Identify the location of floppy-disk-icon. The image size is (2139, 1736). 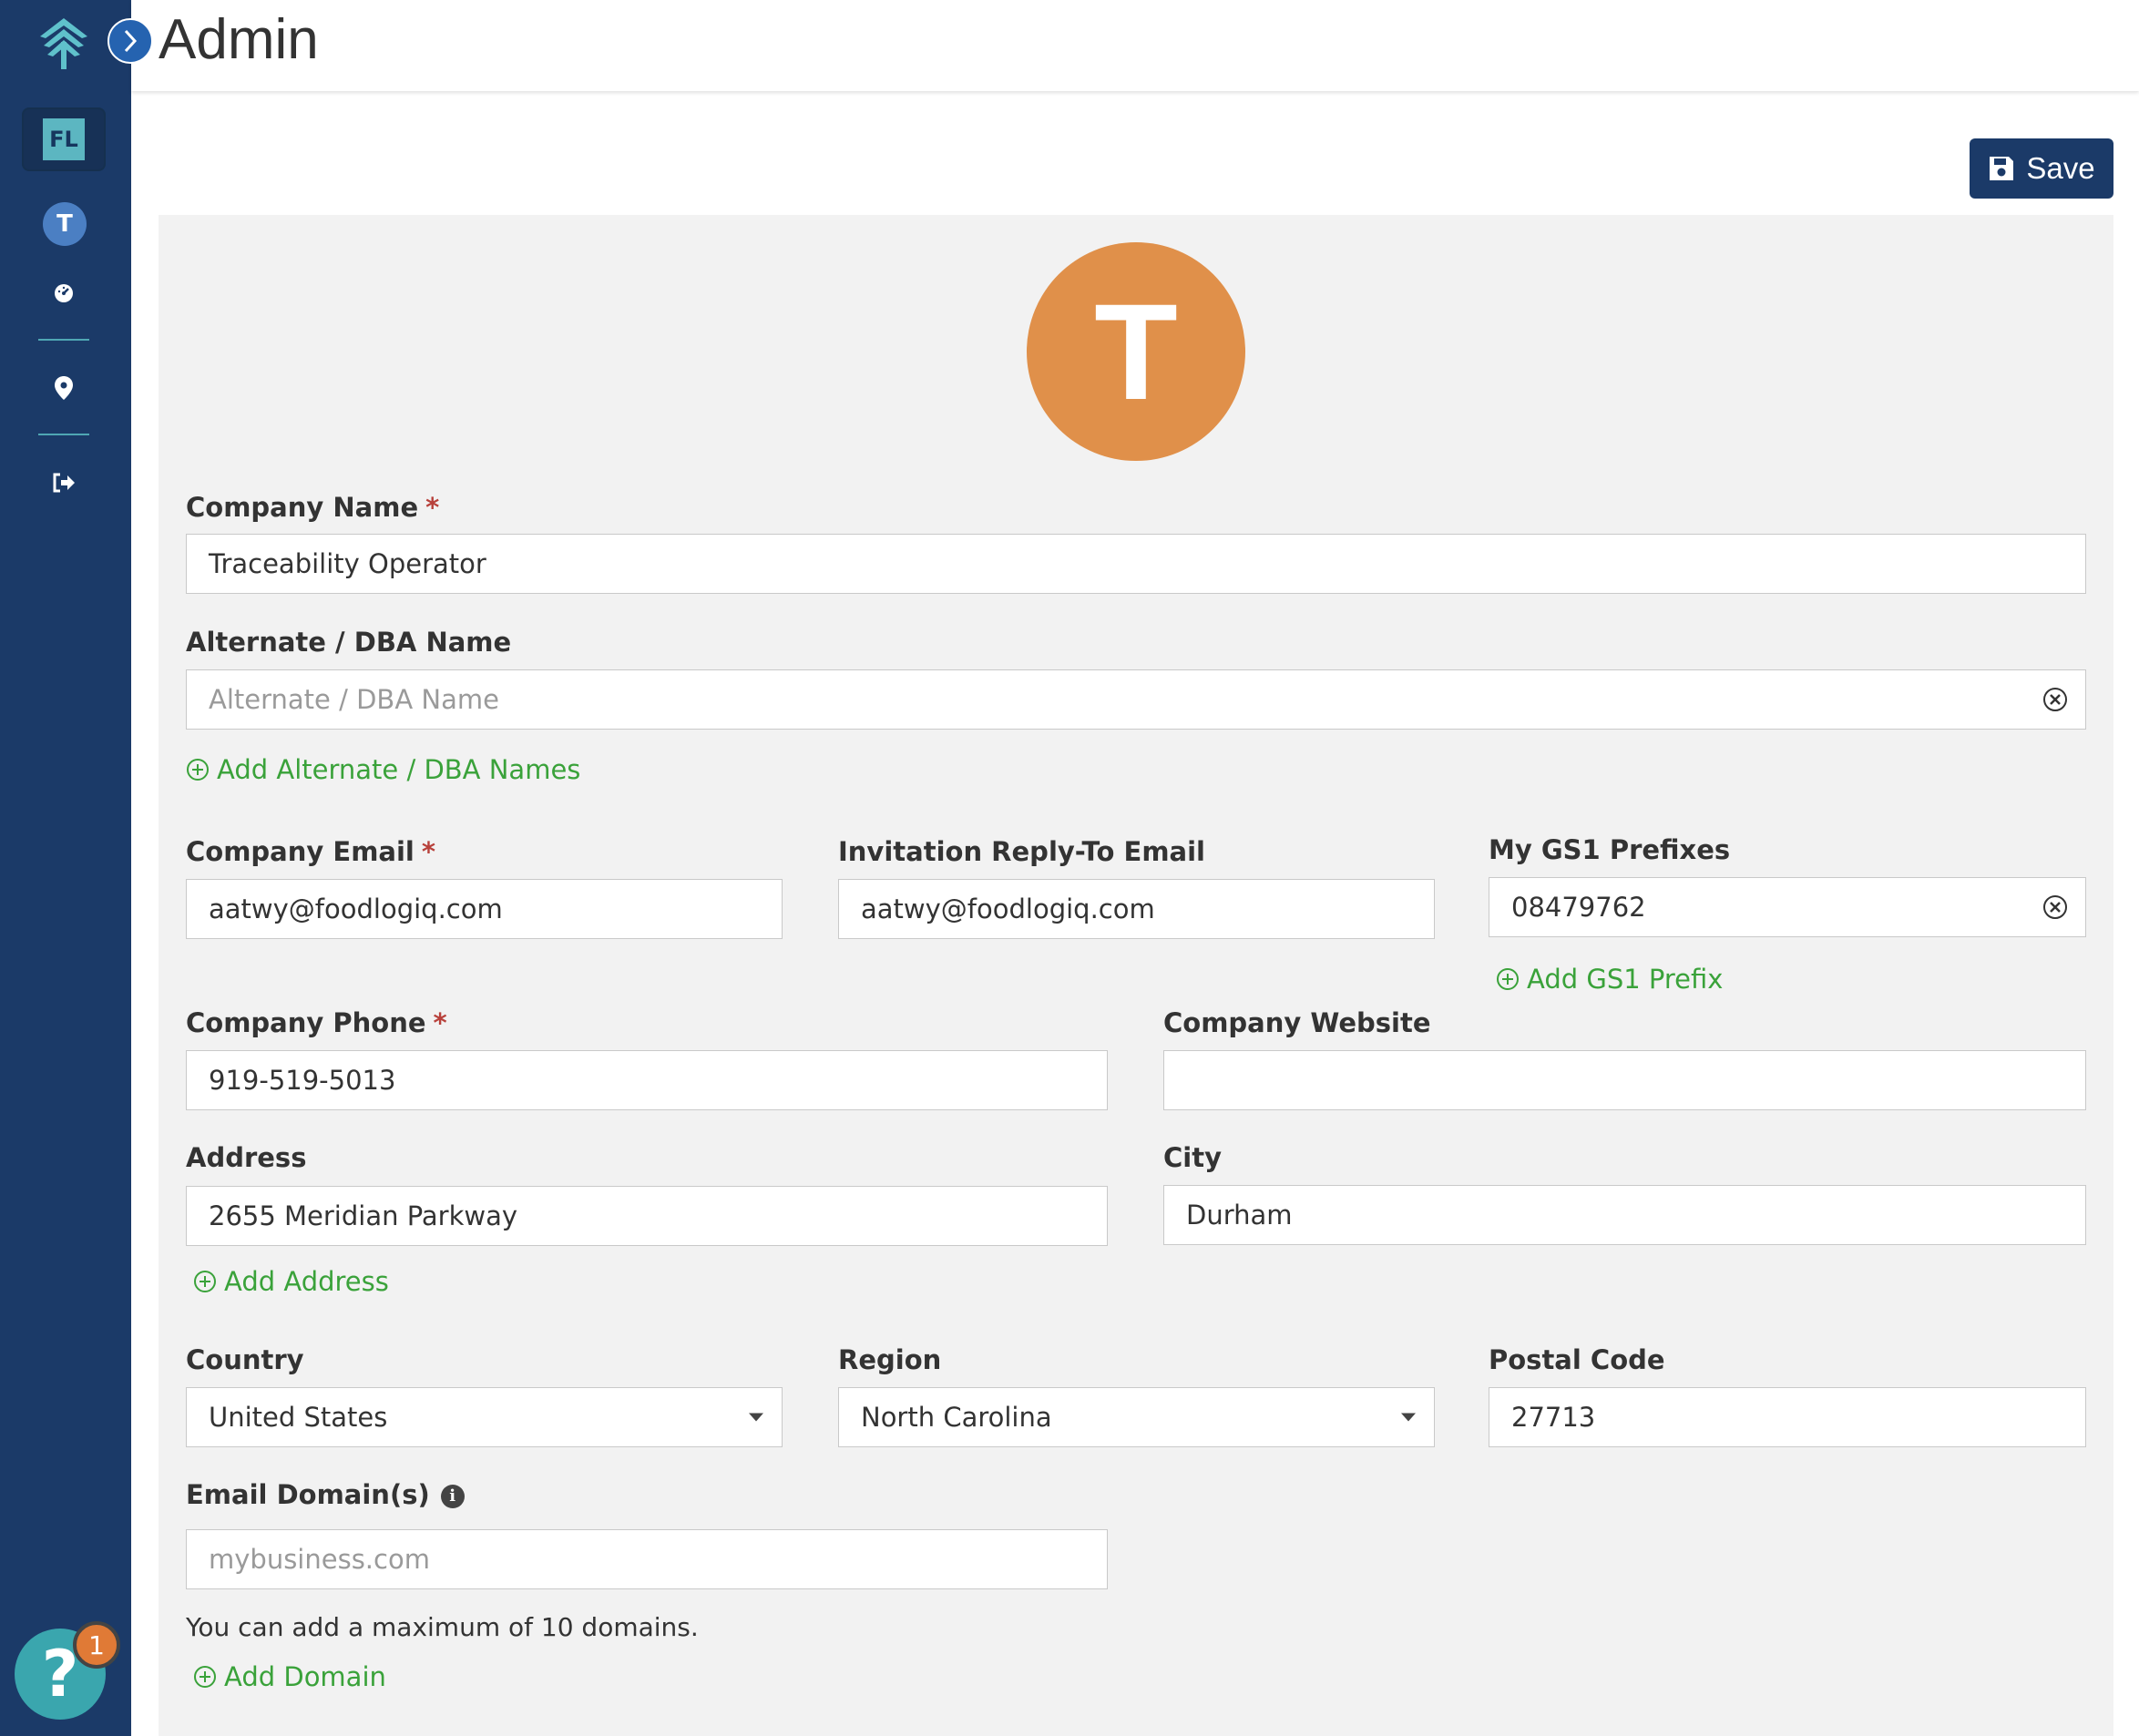
(2002, 168).